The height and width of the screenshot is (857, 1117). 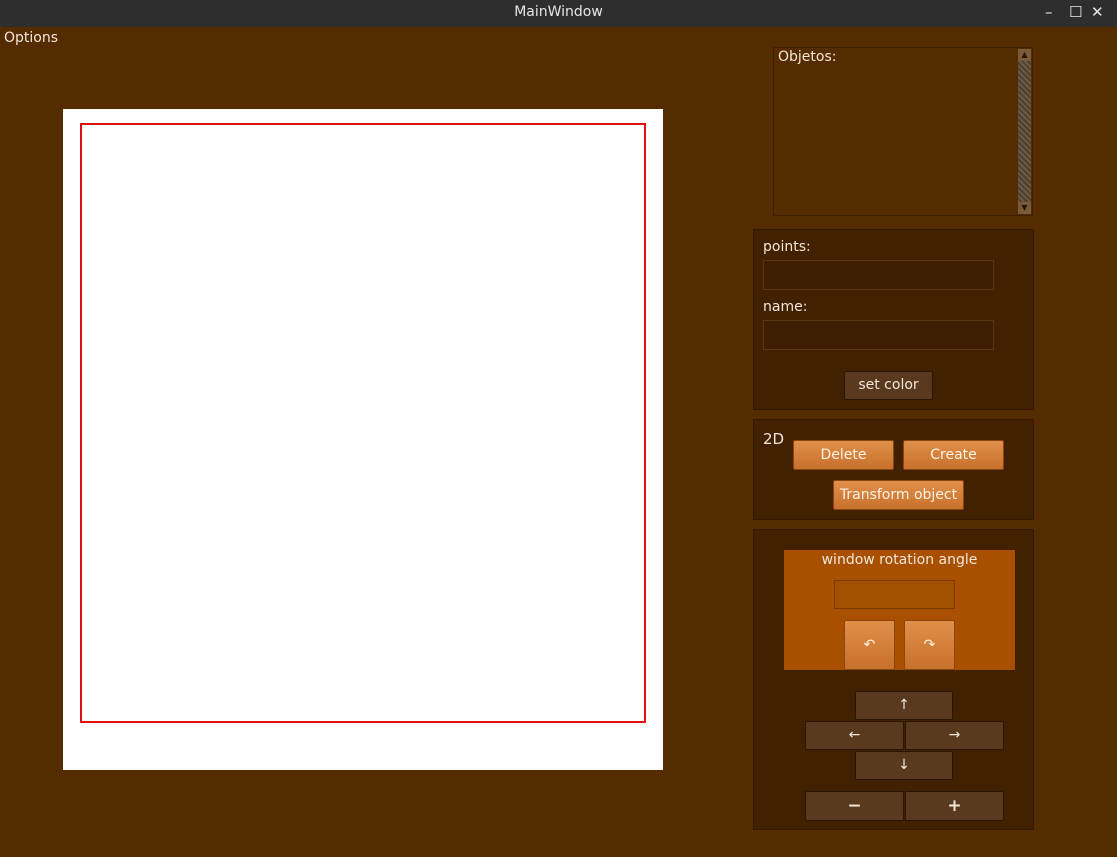 What do you see at coordinates (888, 385) in the screenshot?
I see `set-color-button: set color` at bounding box center [888, 385].